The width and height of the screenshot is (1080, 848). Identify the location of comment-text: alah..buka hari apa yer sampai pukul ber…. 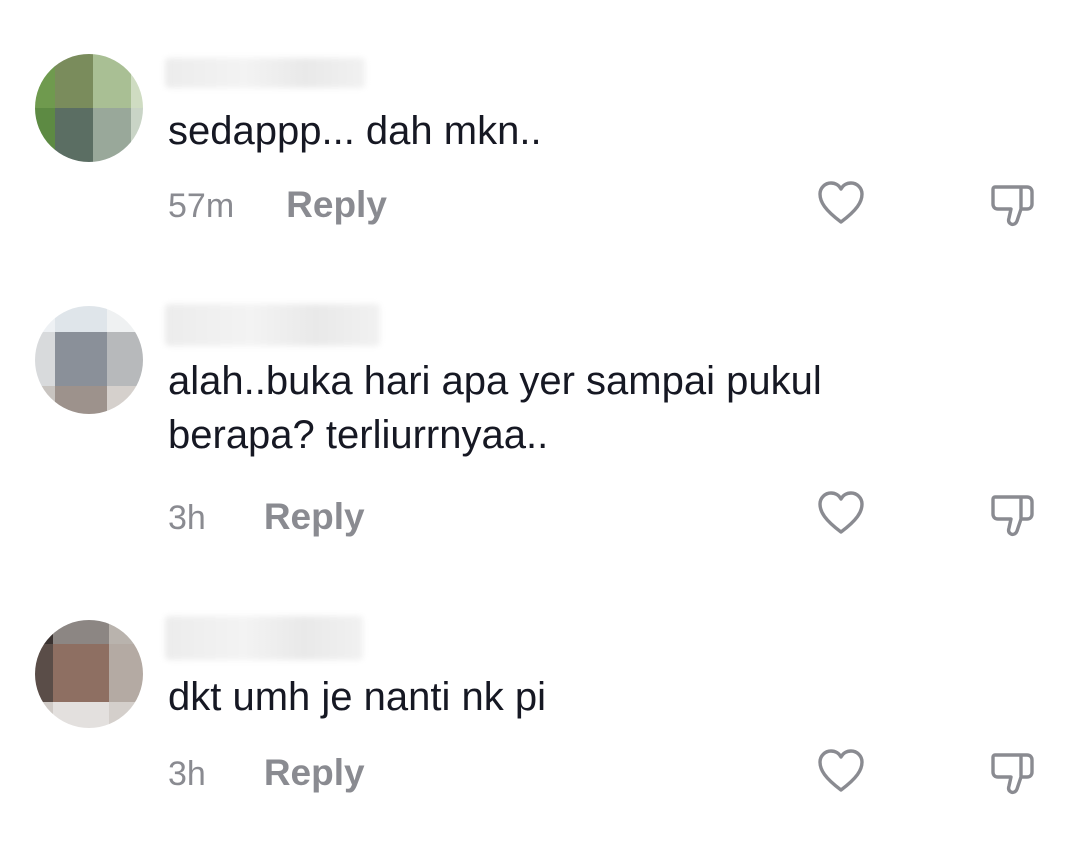
(495, 408).